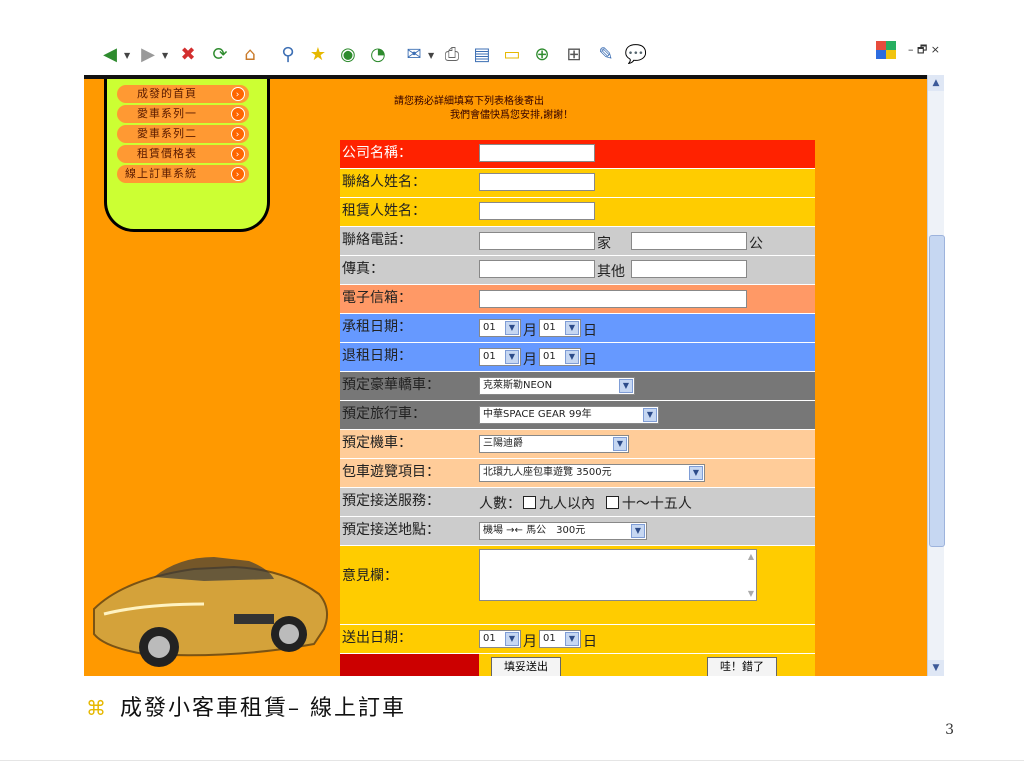 The image size is (1024, 768). Describe the element at coordinates (936, 668) in the screenshot. I see `scroll-down-icon: ▼` at that location.